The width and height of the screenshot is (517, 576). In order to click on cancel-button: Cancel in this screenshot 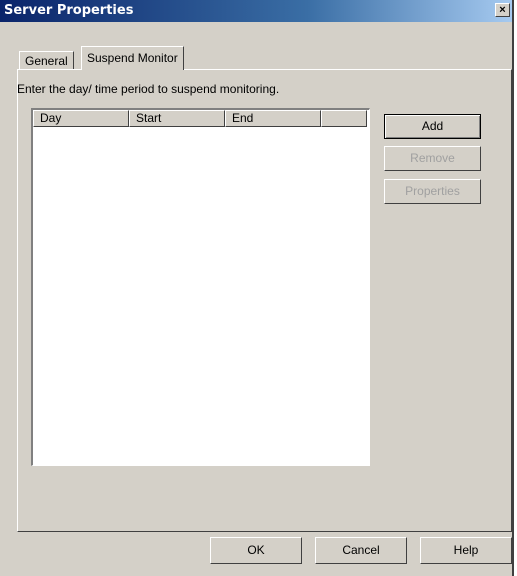, I will do `click(361, 550)`.